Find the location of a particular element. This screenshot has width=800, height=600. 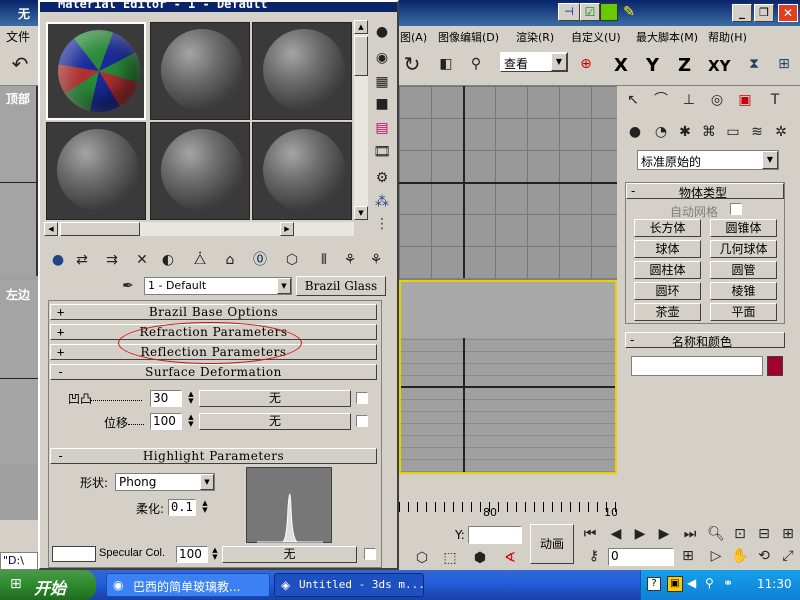

bump-amount-input: 30 is located at coordinates (166, 398).